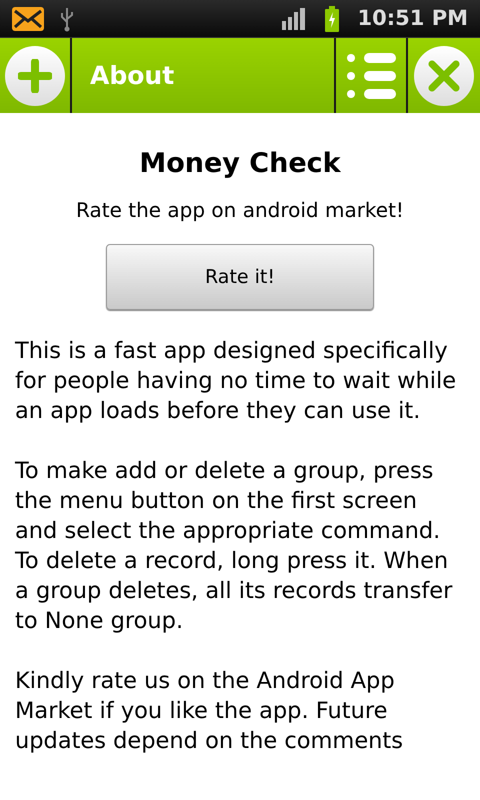 Image resolution: width=480 pixels, height=800 pixels. I want to click on paragraph: This is a fast app designed specifically for people having no time to wait while an app loads before they can use it., so click(236, 381).